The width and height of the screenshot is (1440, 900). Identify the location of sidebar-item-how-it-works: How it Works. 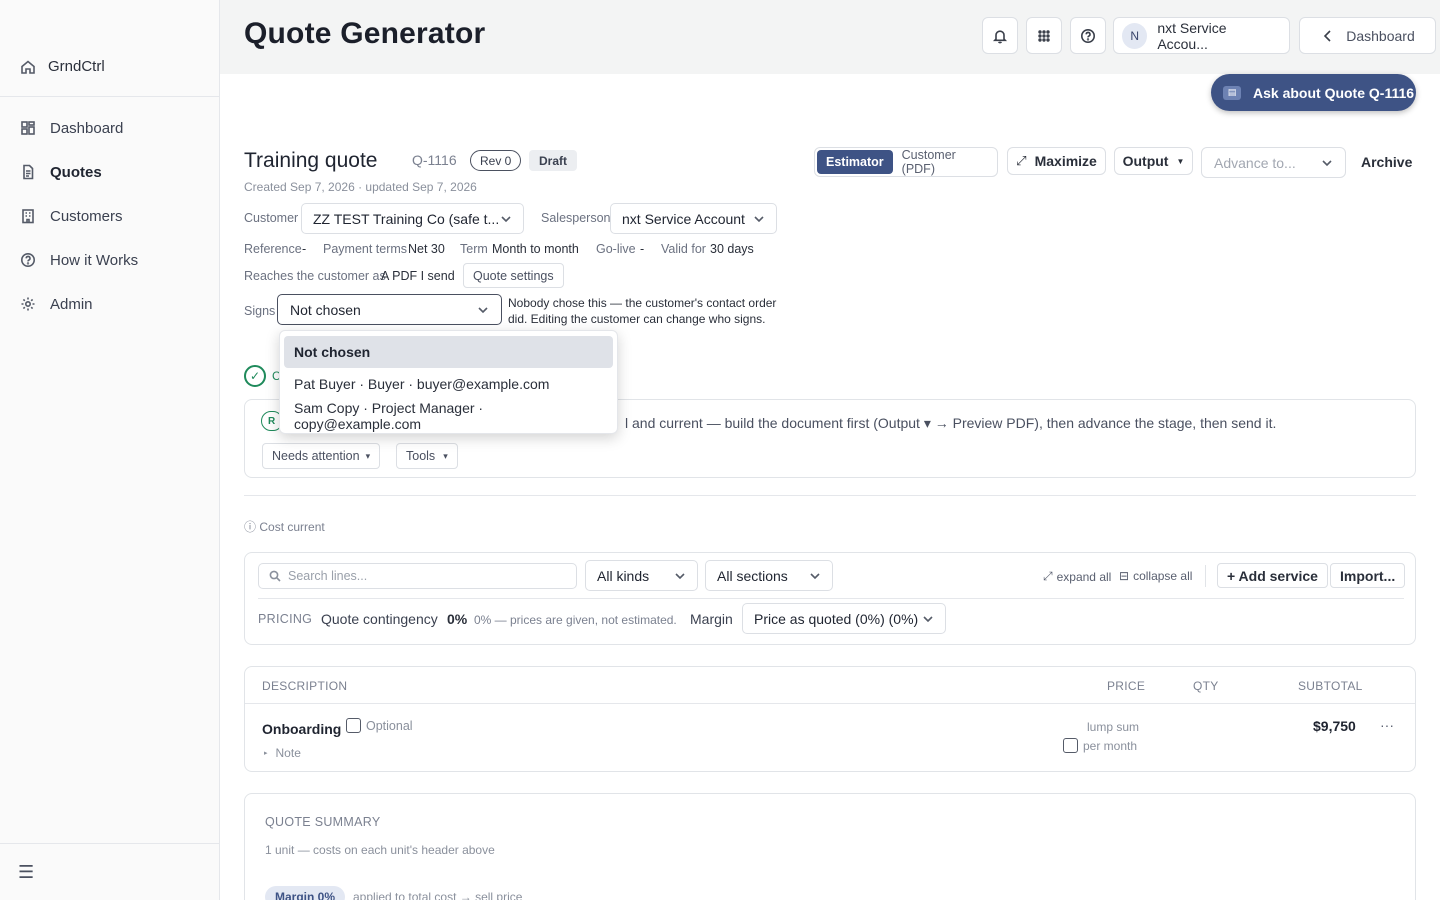
(109, 260).